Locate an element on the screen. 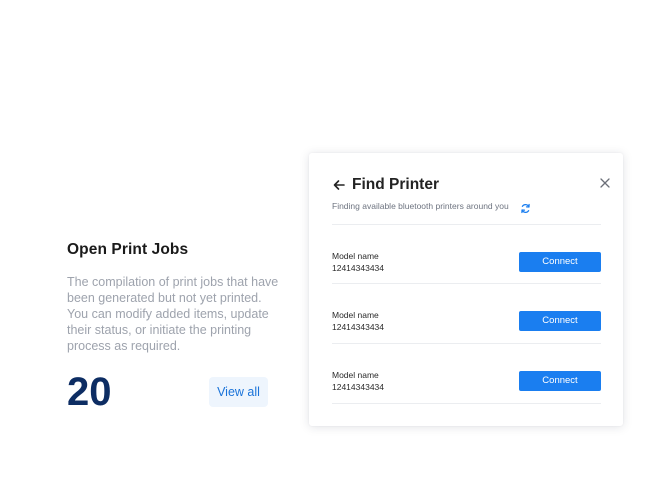  close-icon is located at coordinates (605, 182).